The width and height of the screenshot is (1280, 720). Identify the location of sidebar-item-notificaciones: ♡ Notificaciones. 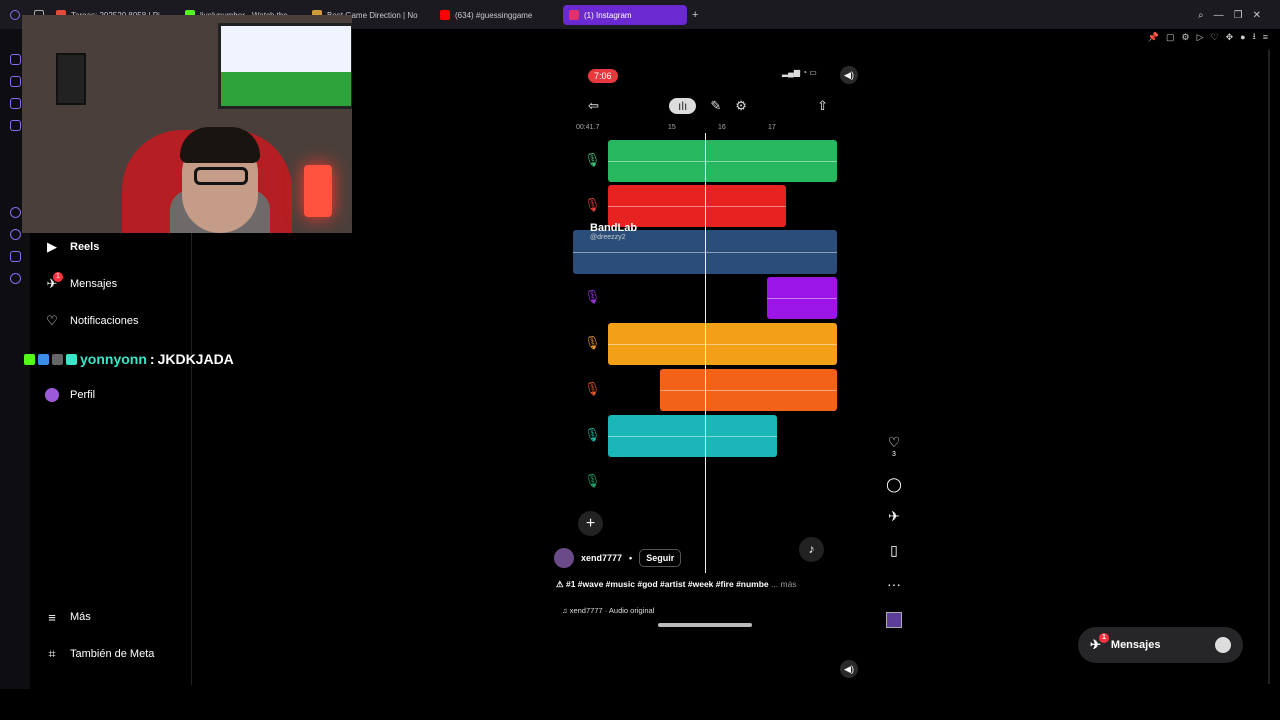
(91, 321).